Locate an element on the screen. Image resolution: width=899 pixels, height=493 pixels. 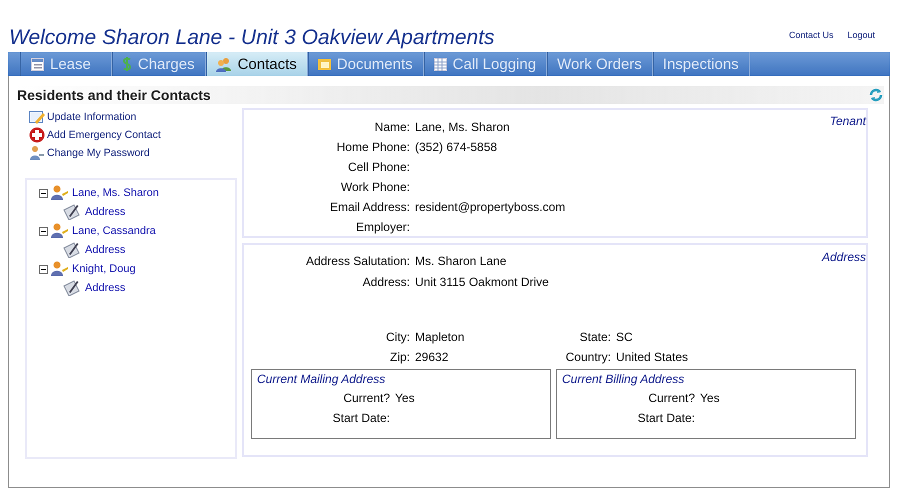
tree-item: Lane, Cassandra is located at coordinates (114, 231).